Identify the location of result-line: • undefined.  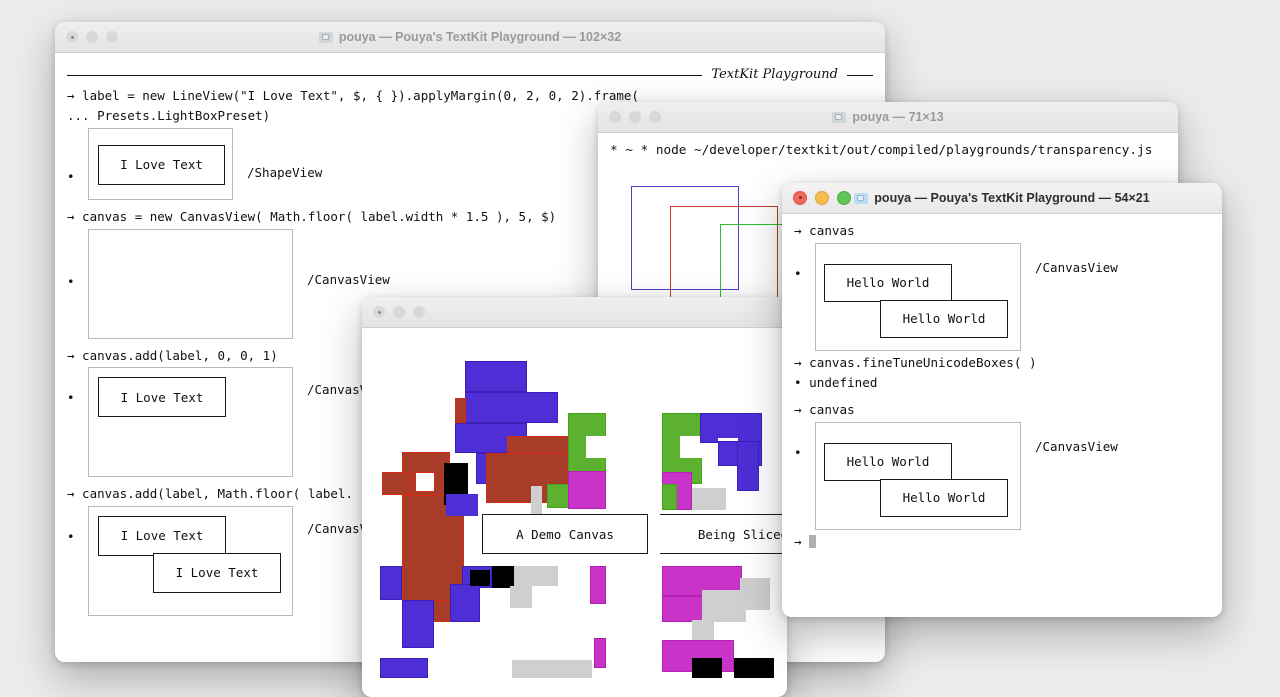
(836, 382).